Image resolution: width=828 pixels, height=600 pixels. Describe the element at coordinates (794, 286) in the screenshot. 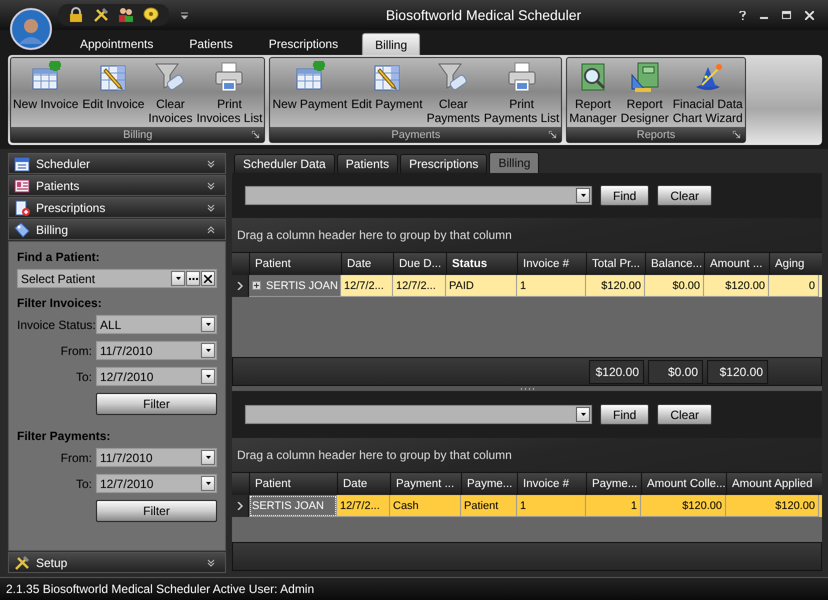

I see `table-cell: 0` at that location.